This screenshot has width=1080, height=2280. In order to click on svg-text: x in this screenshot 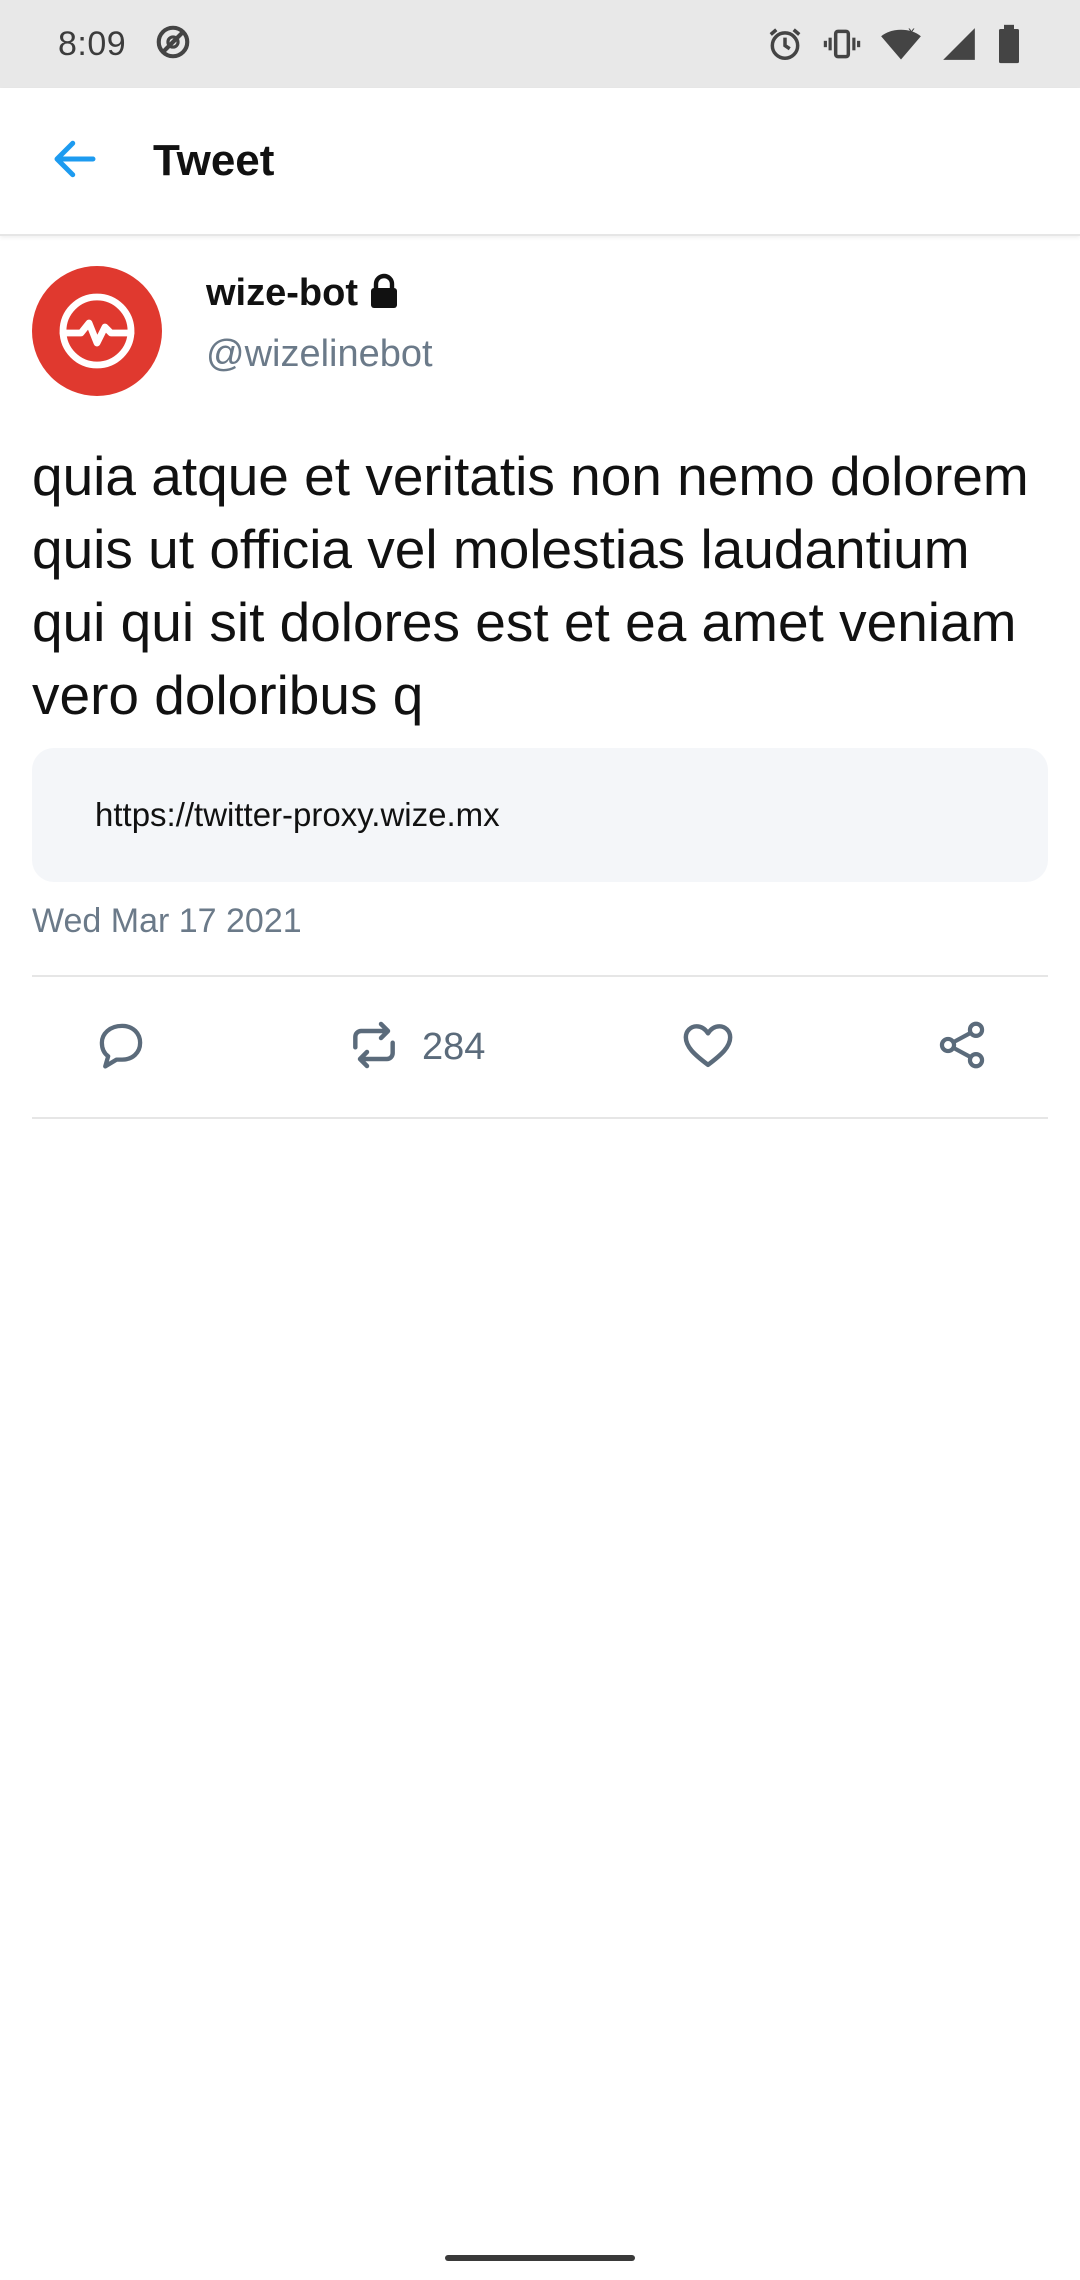, I will do `click(911, 31)`.